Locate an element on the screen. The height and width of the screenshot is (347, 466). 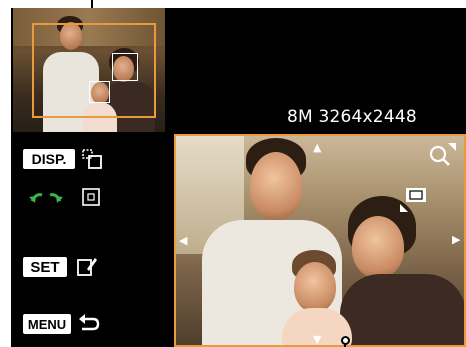
display-toggle-icon is located at coordinates (92, 159).